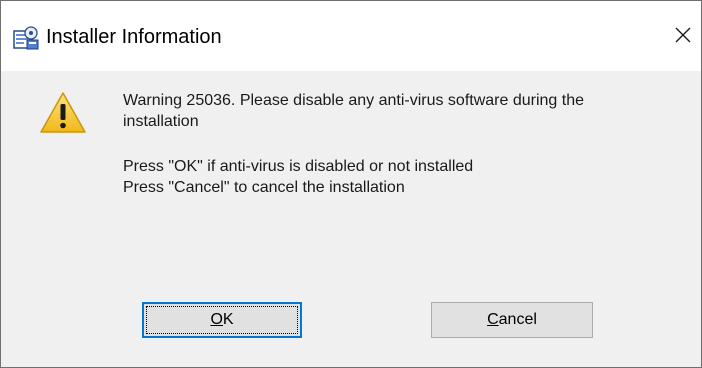 This screenshot has height=368, width=702. I want to click on close-icon, so click(683, 37).